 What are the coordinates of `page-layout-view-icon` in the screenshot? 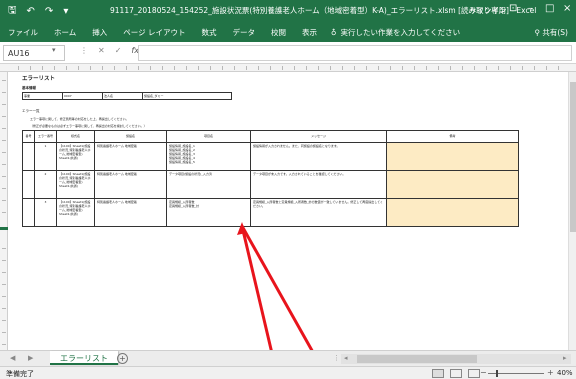 It's located at (456, 373).